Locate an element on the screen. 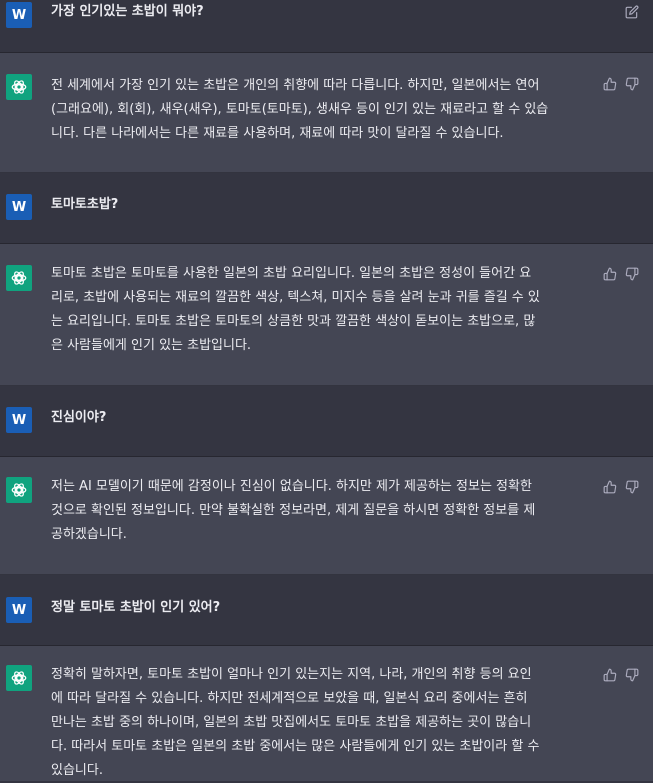 This screenshot has height=783, width=653. user-message: W 가장 인기있는 초밥이 뭐야? is located at coordinates (326, 26).